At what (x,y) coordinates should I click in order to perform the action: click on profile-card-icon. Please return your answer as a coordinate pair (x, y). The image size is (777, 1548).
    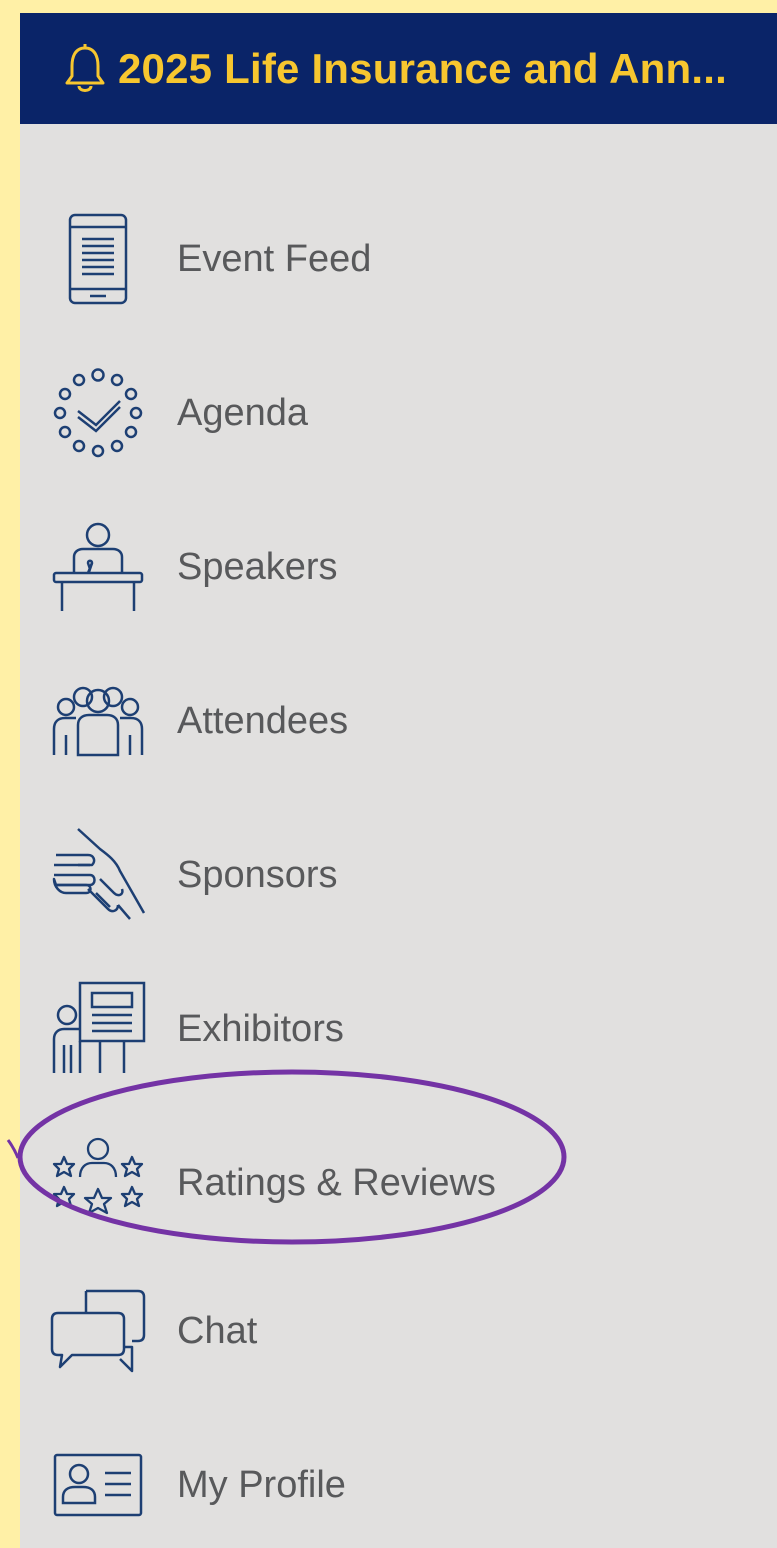
    Looking at the image, I should click on (98, 1485).